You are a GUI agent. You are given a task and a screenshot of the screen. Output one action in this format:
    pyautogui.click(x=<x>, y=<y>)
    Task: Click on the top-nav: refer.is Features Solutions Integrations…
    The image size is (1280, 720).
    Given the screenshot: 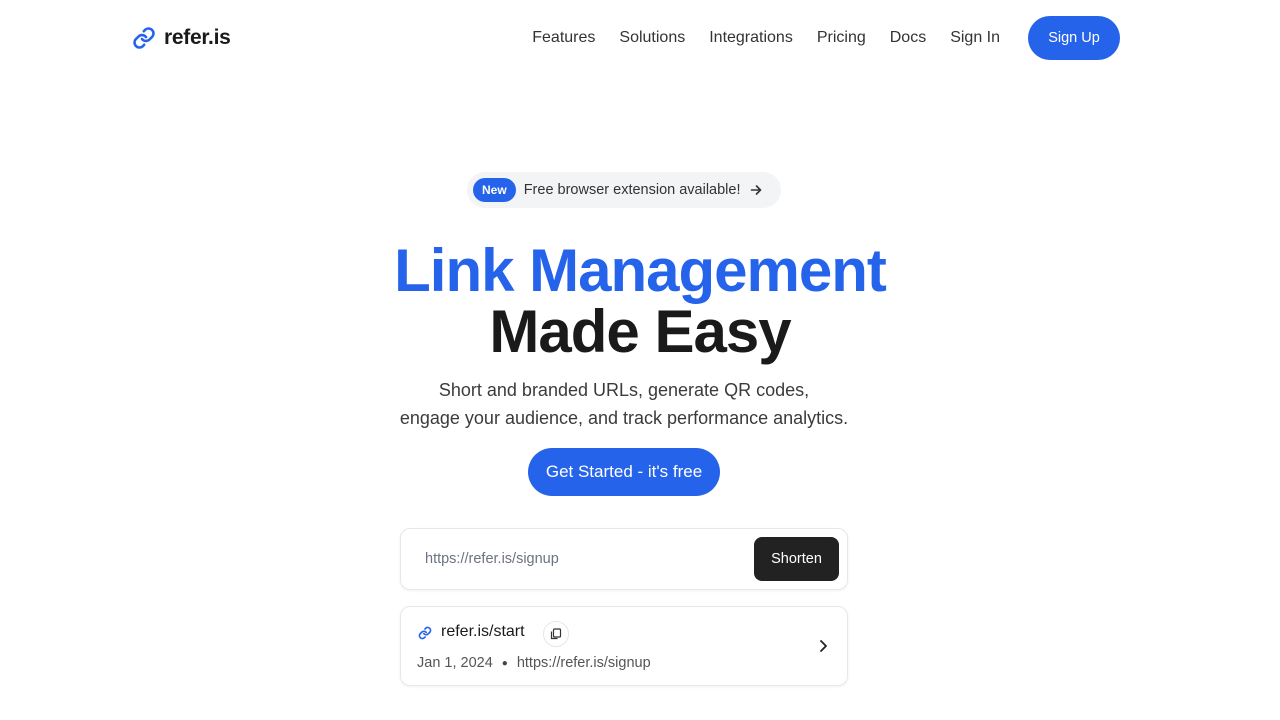 What is the action you would take?
    pyautogui.click(x=640, y=38)
    